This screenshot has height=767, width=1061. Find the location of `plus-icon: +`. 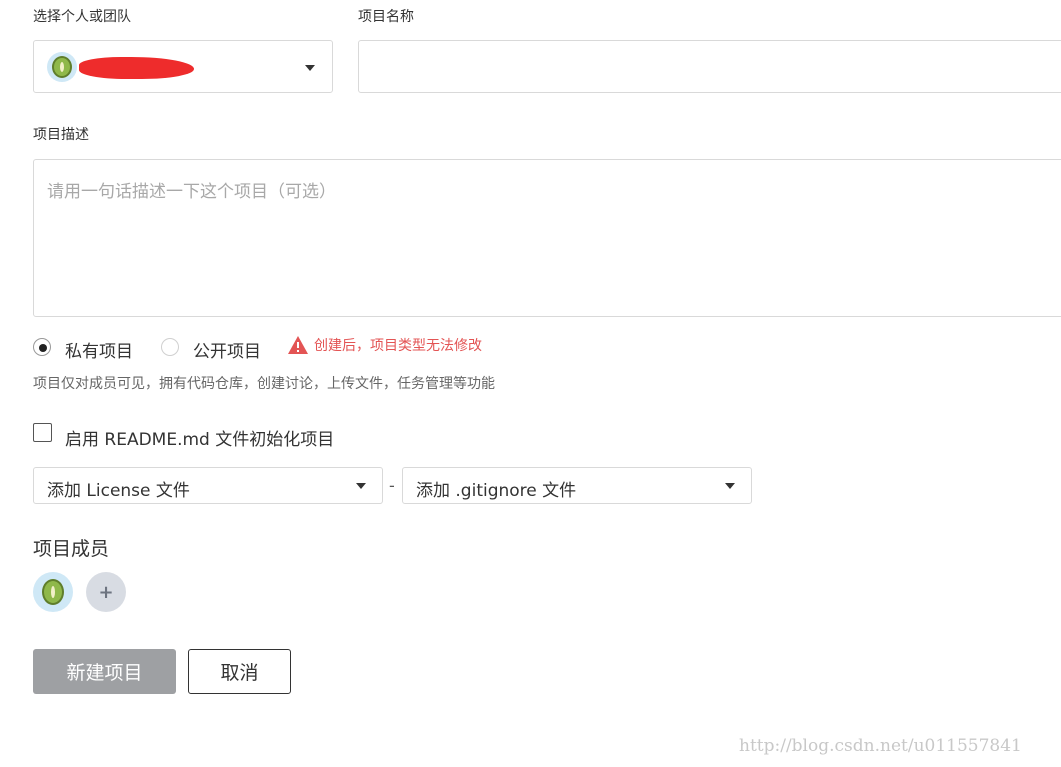

plus-icon: + is located at coordinates (106, 592).